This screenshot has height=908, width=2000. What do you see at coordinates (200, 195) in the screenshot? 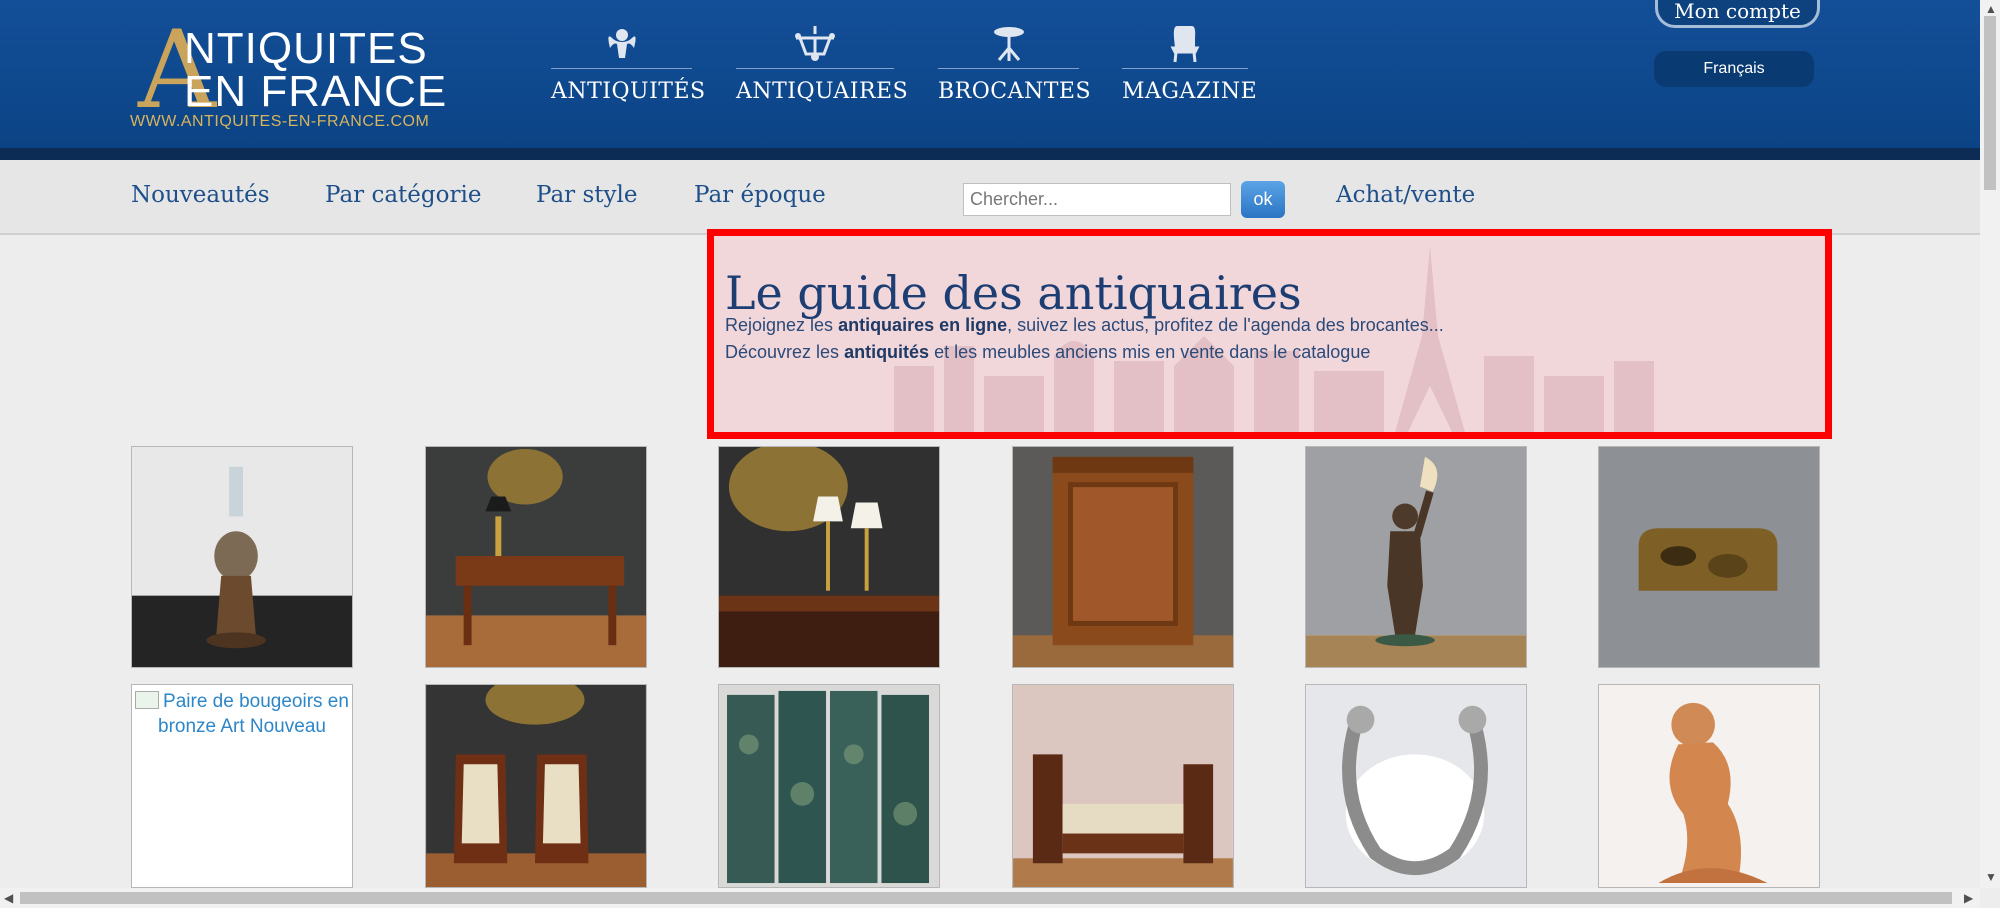
I see `subnav-nouveautes: Nouveautés` at bounding box center [200, 195].